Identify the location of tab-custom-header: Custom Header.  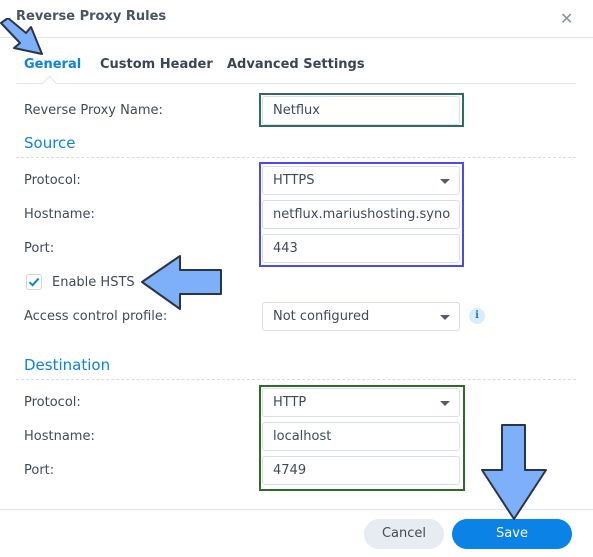
(156, 64).